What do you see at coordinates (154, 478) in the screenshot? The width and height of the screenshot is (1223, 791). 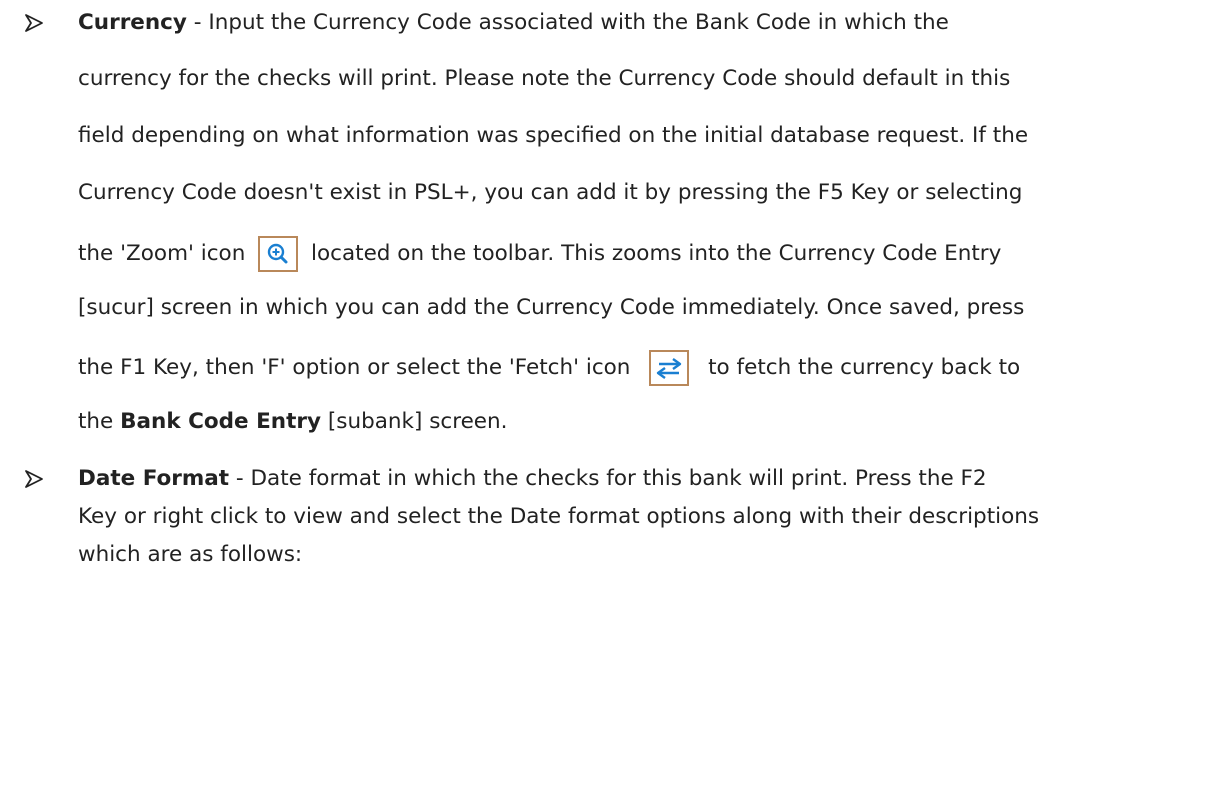 I see `date-format-heading: Date Format` at bounding box center [154, 478].